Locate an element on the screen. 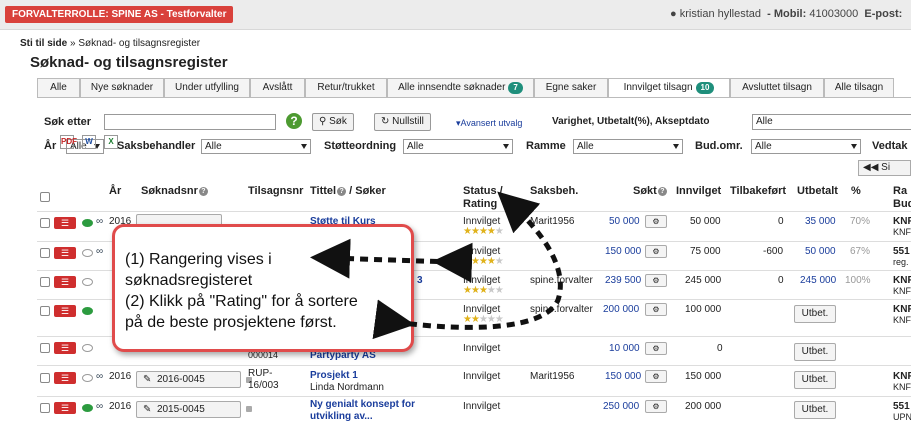 This screenshot has height=423, width=911. annotation-arrows is located at coordinates (436, 265).